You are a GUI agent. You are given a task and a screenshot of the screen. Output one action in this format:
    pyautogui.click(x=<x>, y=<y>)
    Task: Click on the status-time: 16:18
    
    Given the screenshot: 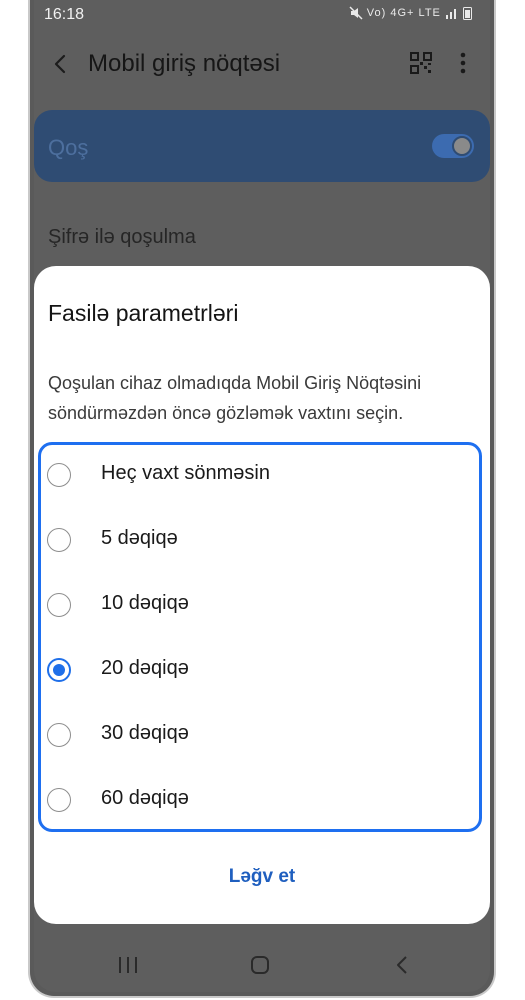 What is the action you would take?
    pyautogui.click(x=64, y=14)
    